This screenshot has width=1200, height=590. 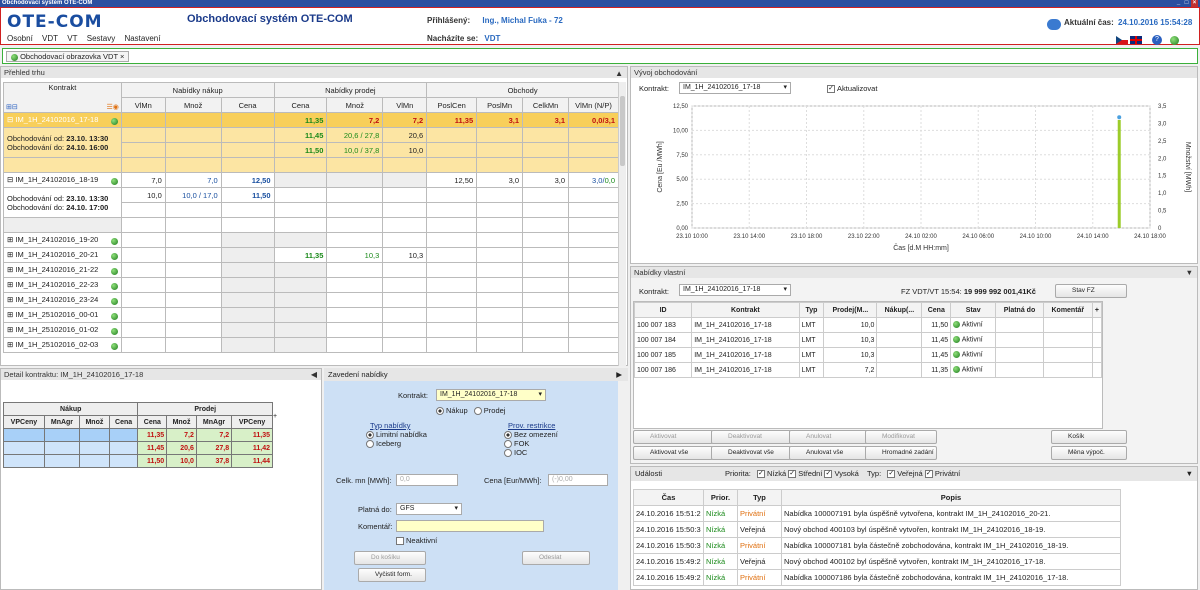 I want to click on cancel-all-button: Anulovat vše, so click(x=829, y=453).